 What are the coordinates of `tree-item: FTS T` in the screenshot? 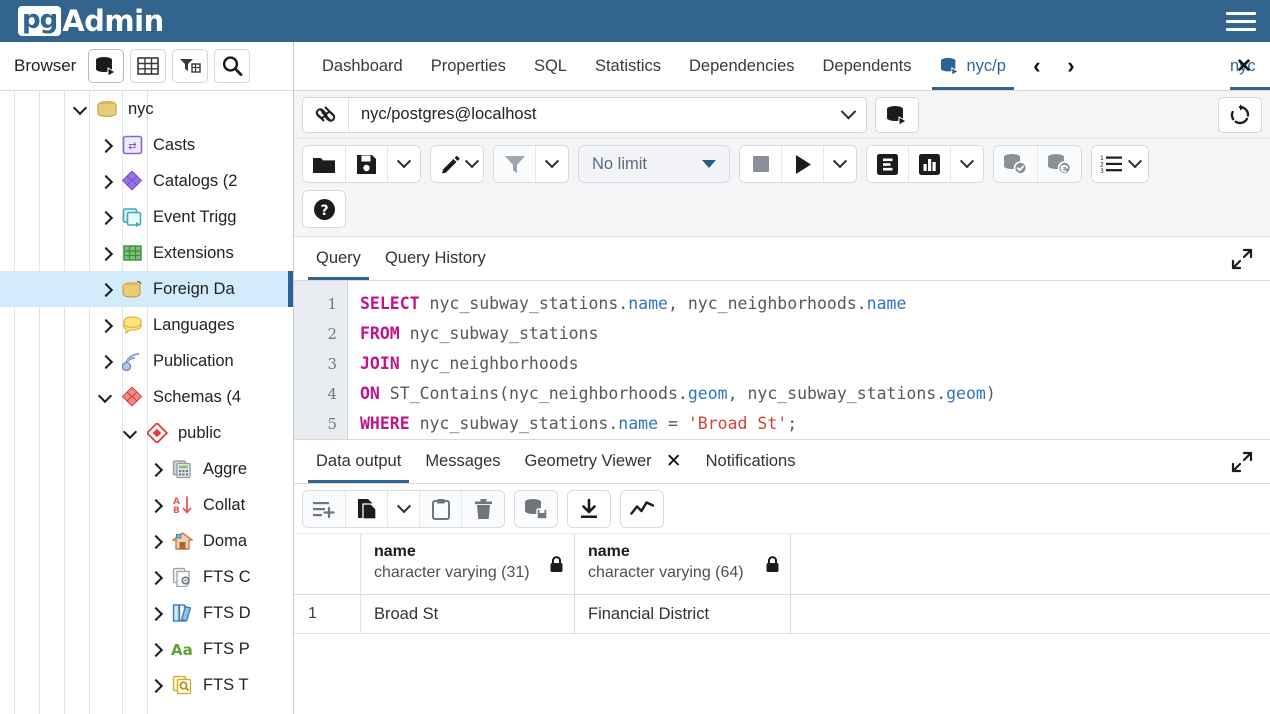 It's located at (146, 685).